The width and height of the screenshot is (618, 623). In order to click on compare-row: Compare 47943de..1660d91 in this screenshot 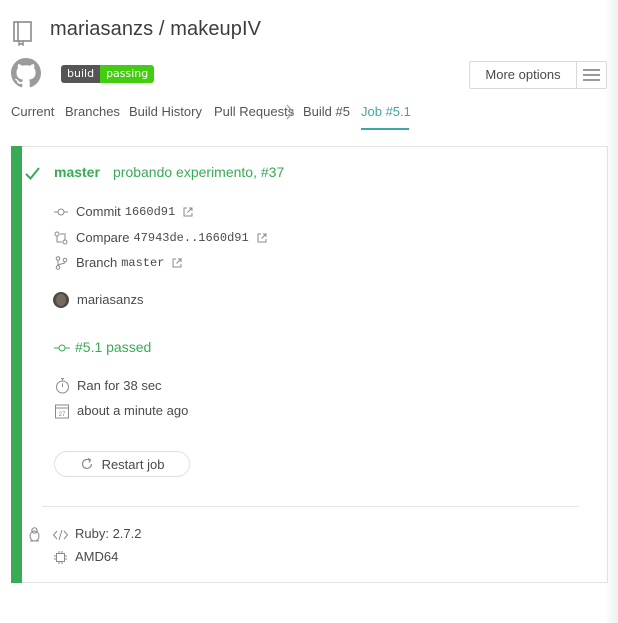, I will do `click(171, 237)`.